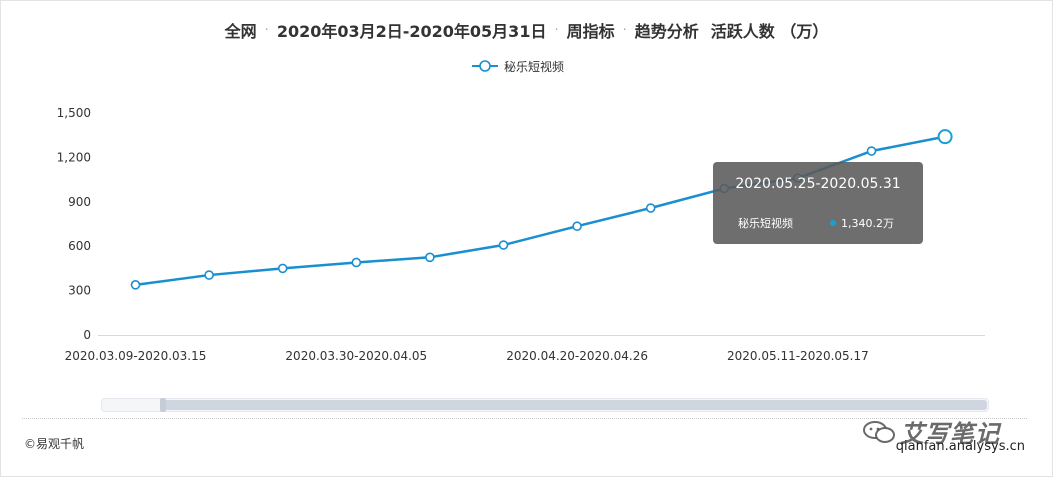 Image resolution: width=1053 pixels, height=477 pixels. Describe the element at coordinates (960, 446) in the screenshot. I see `source-url: qianfan.analysys.cn` at that location.